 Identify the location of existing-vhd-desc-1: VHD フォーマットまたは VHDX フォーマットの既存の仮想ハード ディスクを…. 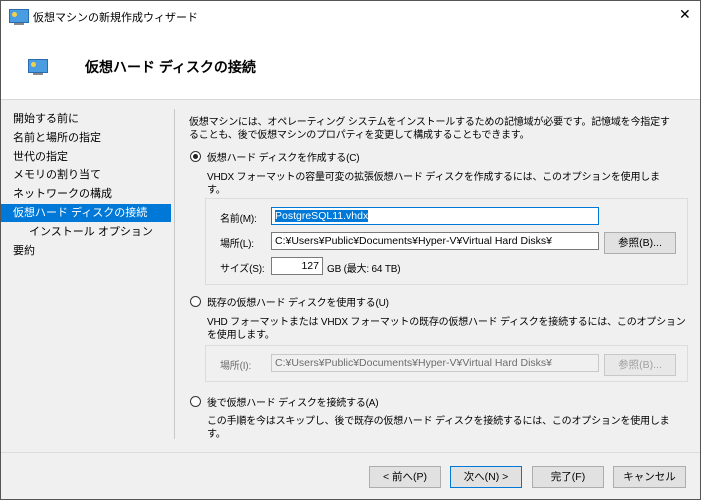
(446, 322).